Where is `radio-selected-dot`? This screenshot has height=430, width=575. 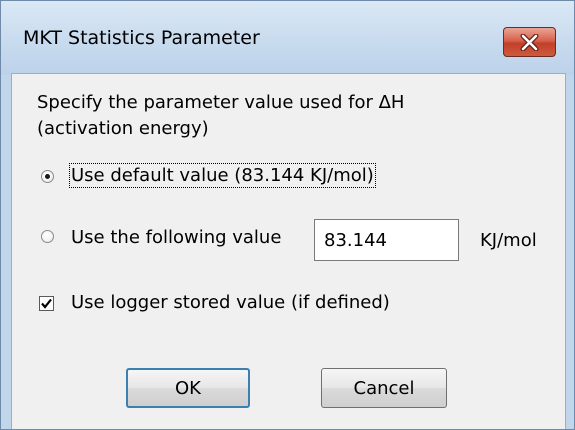
radio-selected-dot is located at coordinates (47, 176).